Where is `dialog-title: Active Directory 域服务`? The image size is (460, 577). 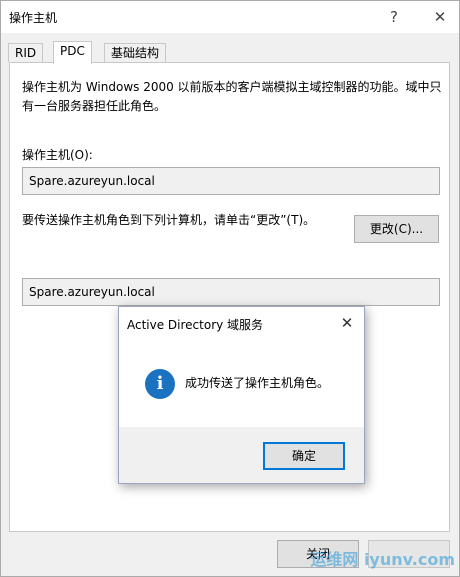
dialog-title: Active Directory 域服务 is located at coordinates (195, 325).